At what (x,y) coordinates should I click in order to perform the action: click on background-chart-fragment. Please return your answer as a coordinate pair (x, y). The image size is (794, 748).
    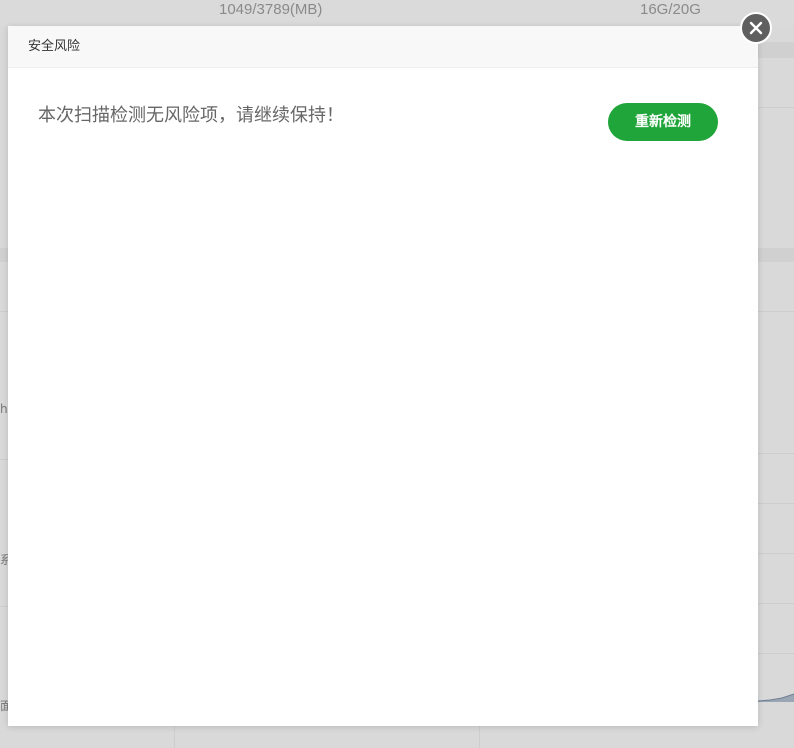
    Looking at the image, I should click on (776, 697).